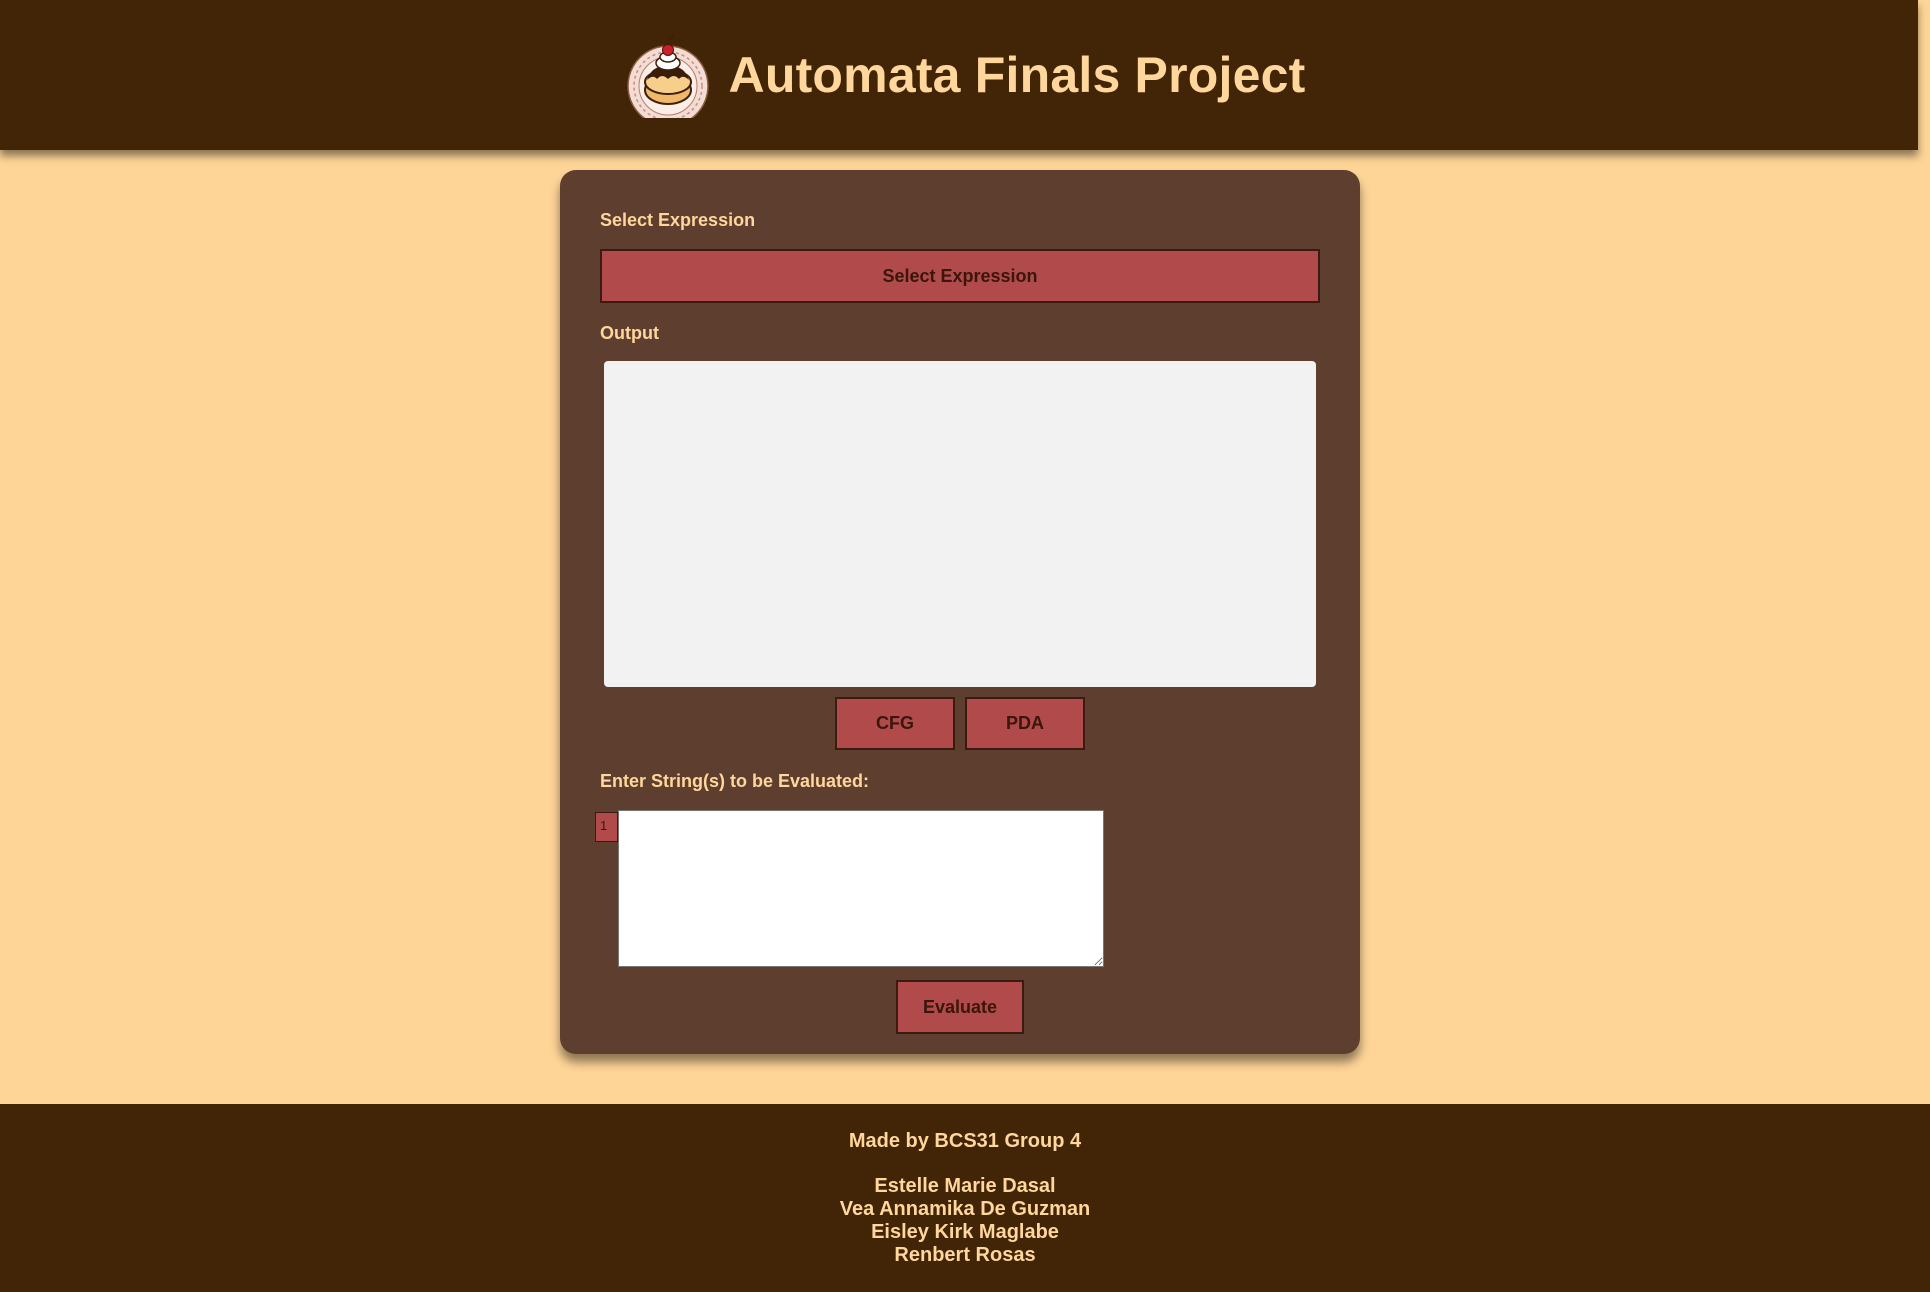 This screenshot has width=1930, height=1292. What do you see at coordinates (960, 276) in the screenshot?
I see `select-expression-button: Select Expression` at bounding box center [960, 276].